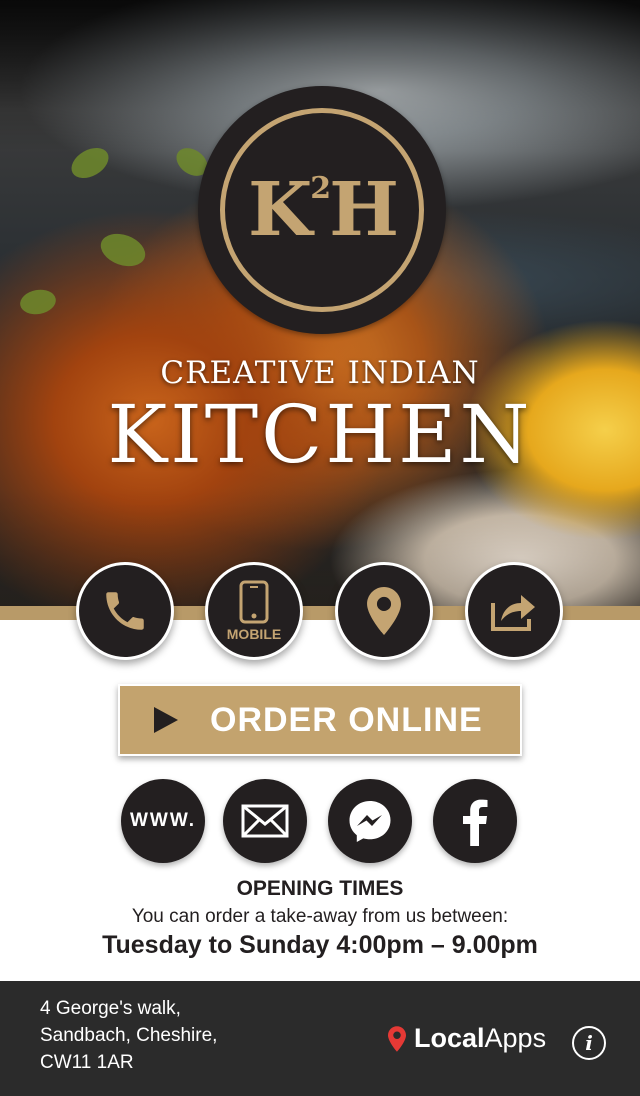 The height and width of the screenshot is (1096, 640). I want to click on info-button: i, so click(589, 1043).